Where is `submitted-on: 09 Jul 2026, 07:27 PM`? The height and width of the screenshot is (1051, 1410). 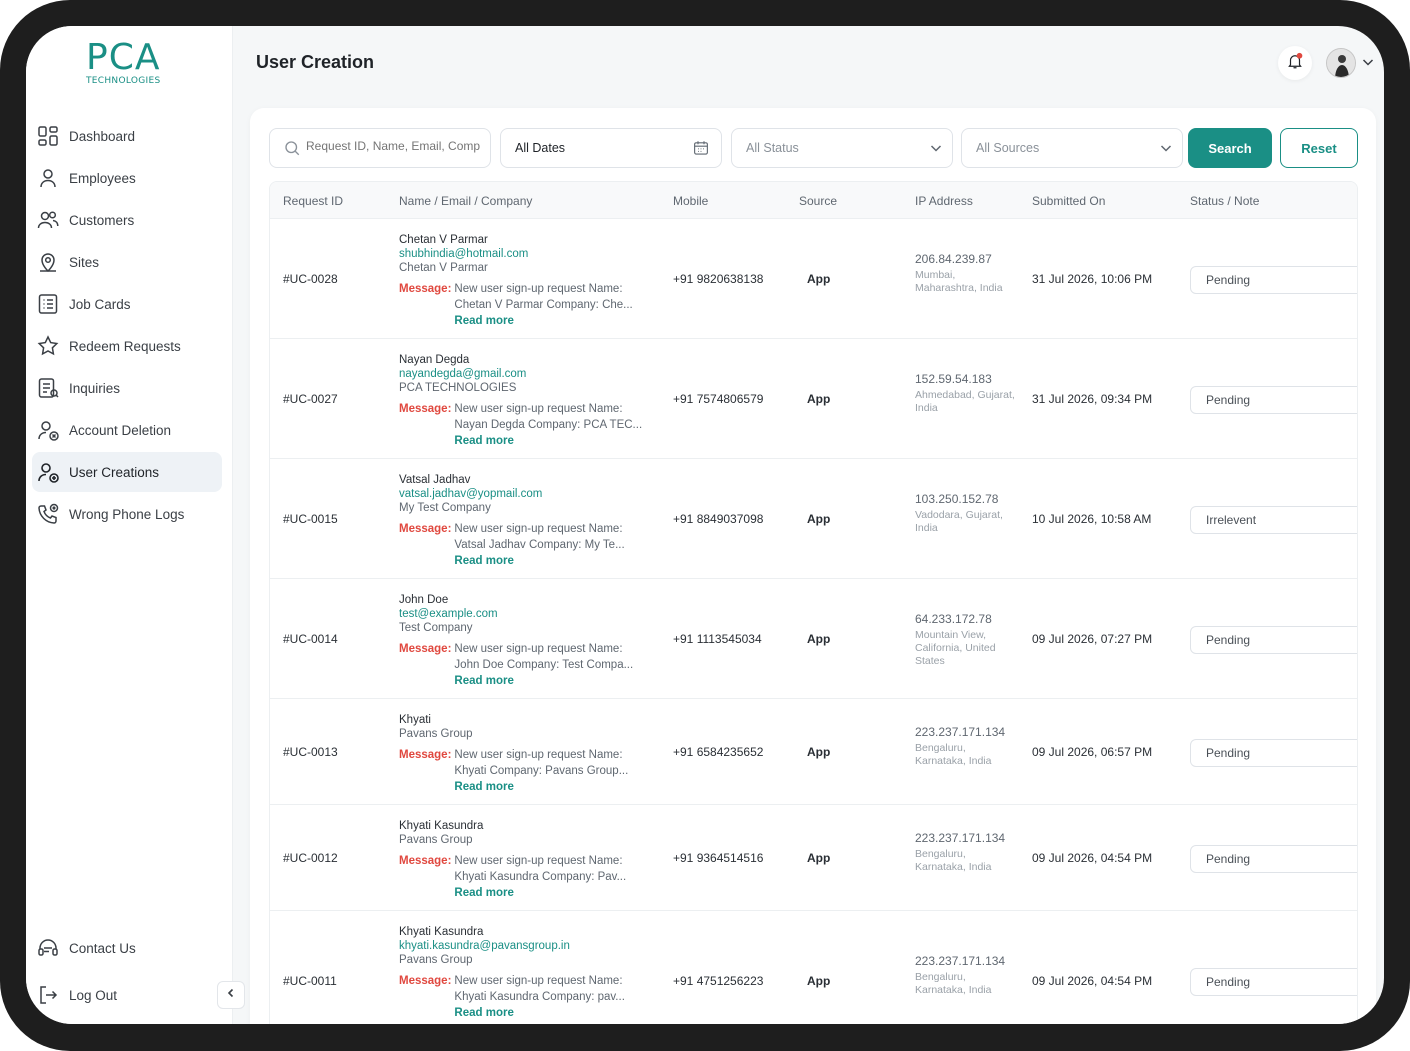 submitted-on: 09 Jul 2026, 07:27 PM is located at coordinates (1092, 639).